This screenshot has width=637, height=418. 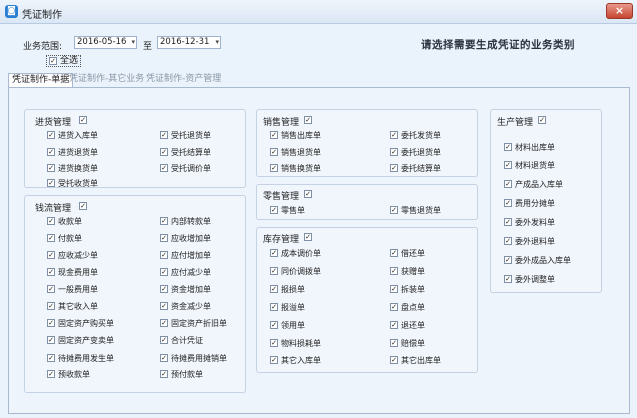 I want to click on tab-other-business: 凭证制作-其它业务, so click(x=106, y=80).